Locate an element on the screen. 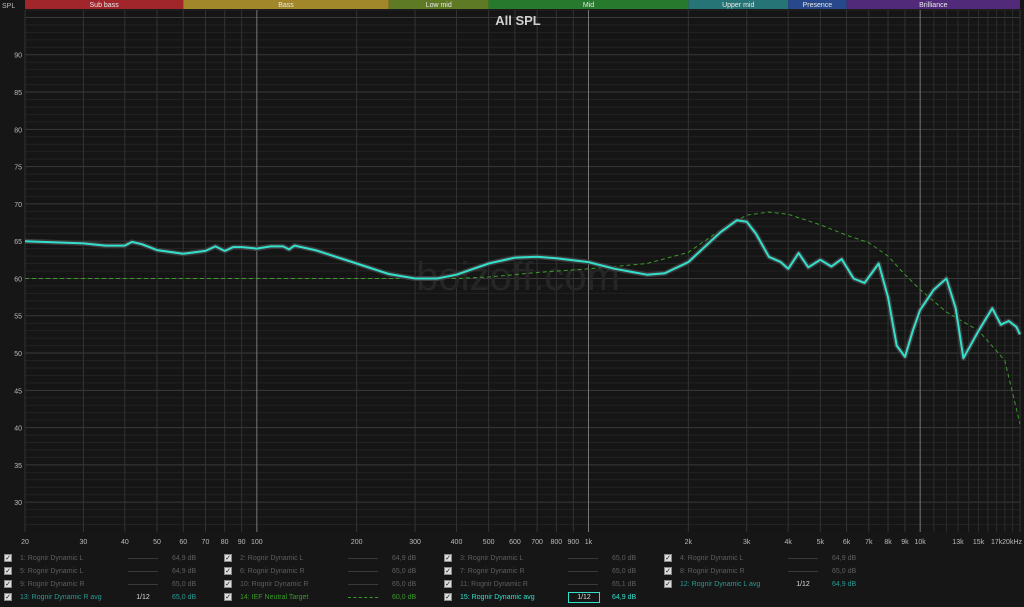  x-tick-label: 6k is located at coordinates (847, 542).